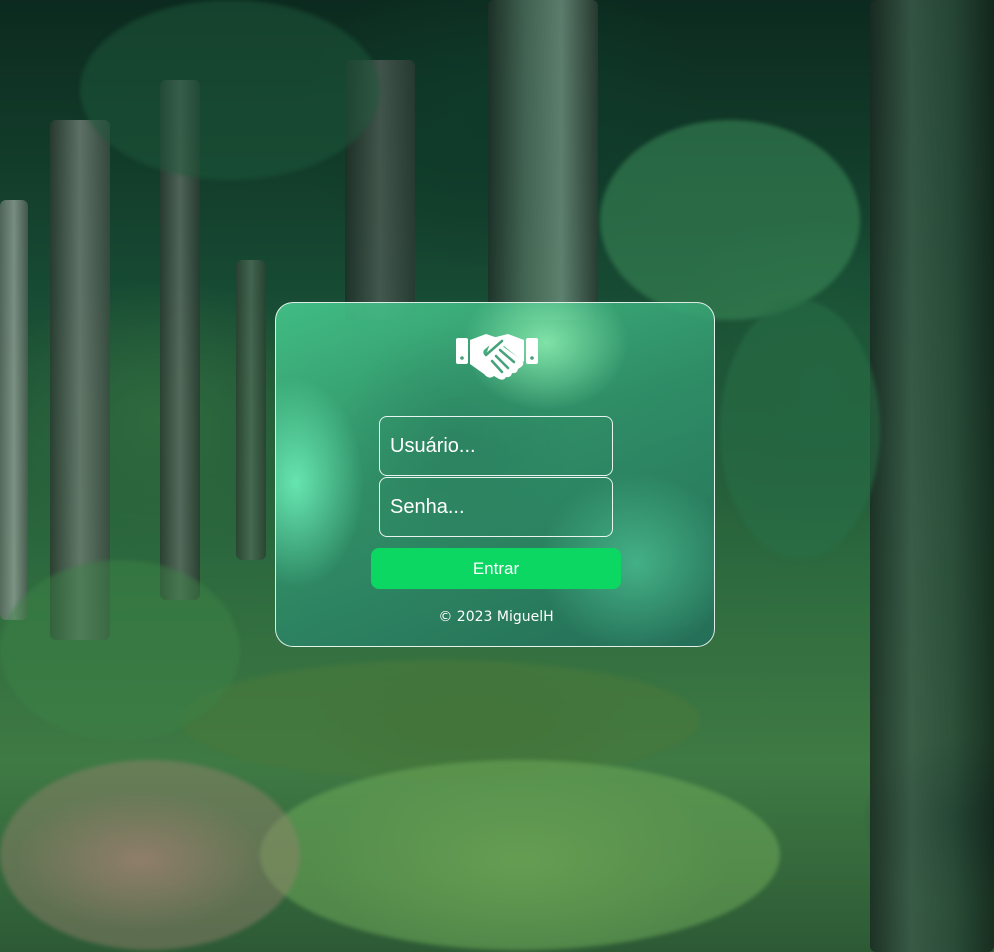  What do you see at coordinates (497, 357) in the screenshot?
I see `handshake-icon` at bounding box center [497, 357].